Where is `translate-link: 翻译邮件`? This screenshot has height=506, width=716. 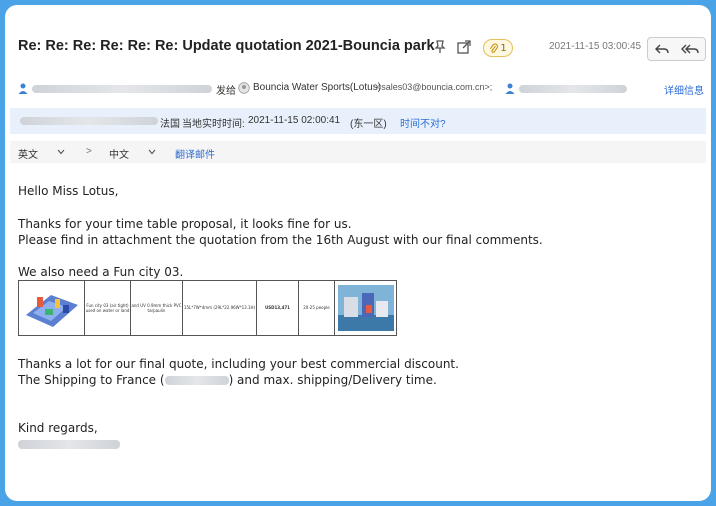 translate-link: 翻译邮件 is located at coordinates (195, 153).